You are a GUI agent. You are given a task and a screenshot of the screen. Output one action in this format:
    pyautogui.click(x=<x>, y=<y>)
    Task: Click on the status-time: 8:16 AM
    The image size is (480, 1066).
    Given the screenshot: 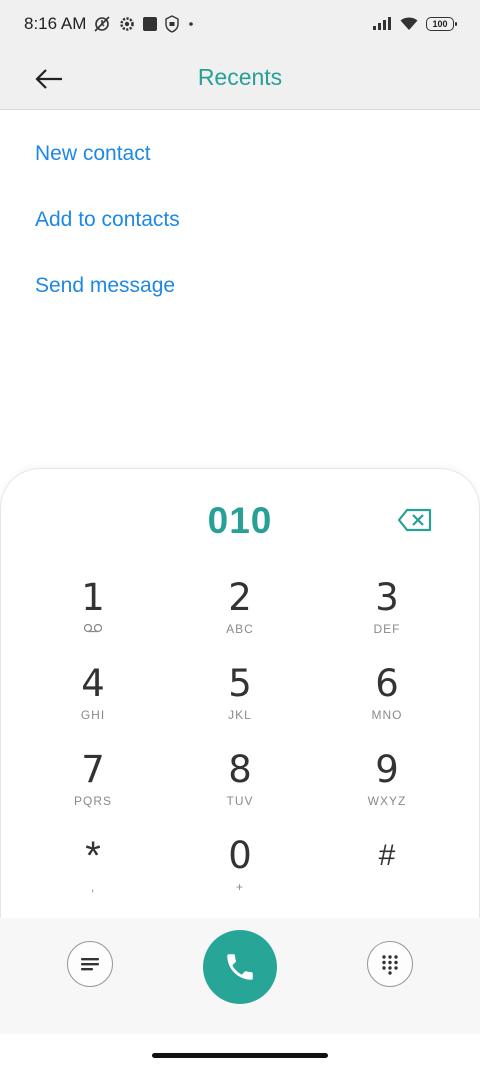 What is the action you would take?
    pyautogui.click(x=55, y=23)
    